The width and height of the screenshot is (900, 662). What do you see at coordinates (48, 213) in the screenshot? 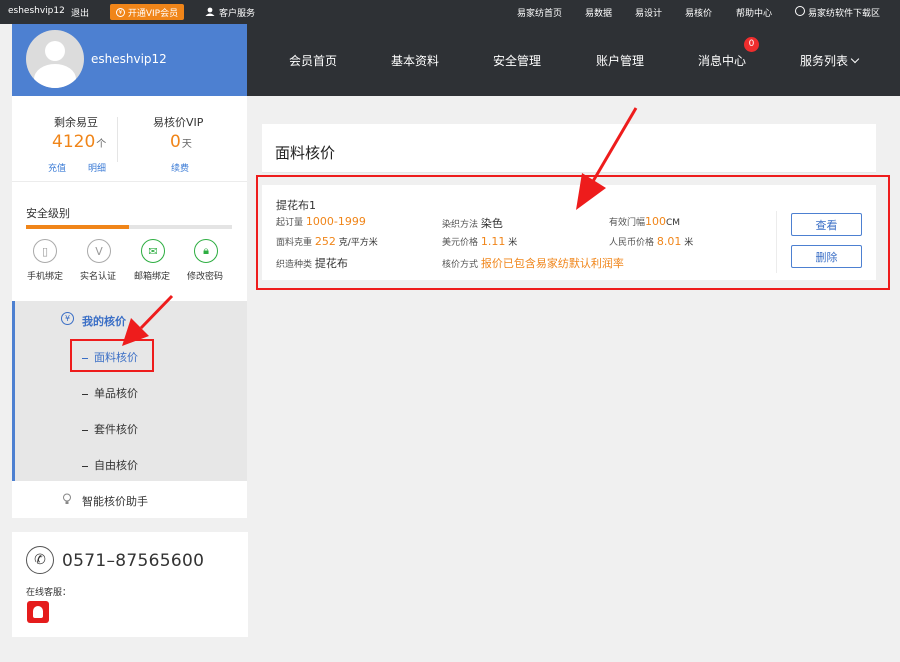
I see `security-level-title: 安全级别` at bounding box center [48, 213].